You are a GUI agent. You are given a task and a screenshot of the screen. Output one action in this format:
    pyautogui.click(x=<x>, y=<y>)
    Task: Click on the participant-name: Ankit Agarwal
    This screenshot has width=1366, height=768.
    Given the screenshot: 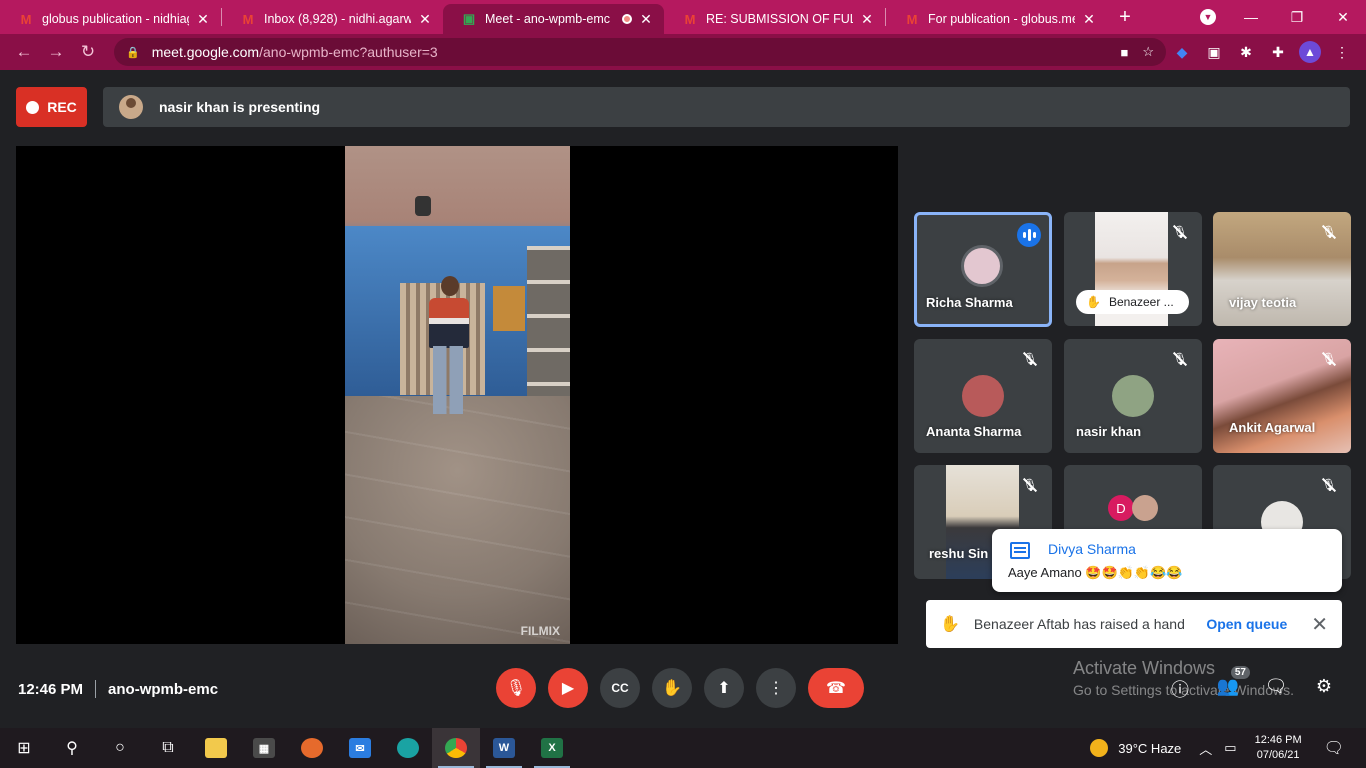 What is the action you would take?
    pyautogui.click(x=1272, y=427)
    